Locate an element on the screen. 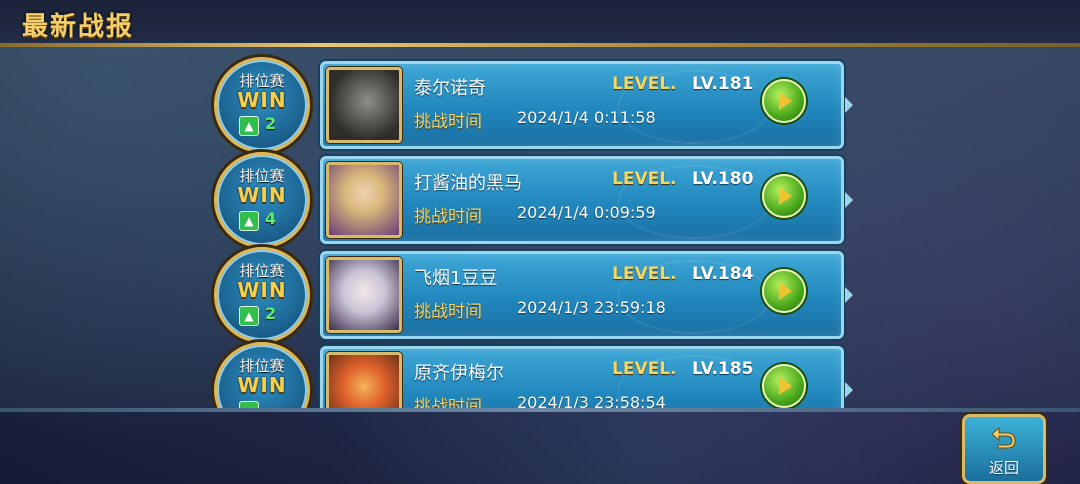 This screenshot has width=1080, height=484. level-value: LV.185 is located at coordinates (723, 369).